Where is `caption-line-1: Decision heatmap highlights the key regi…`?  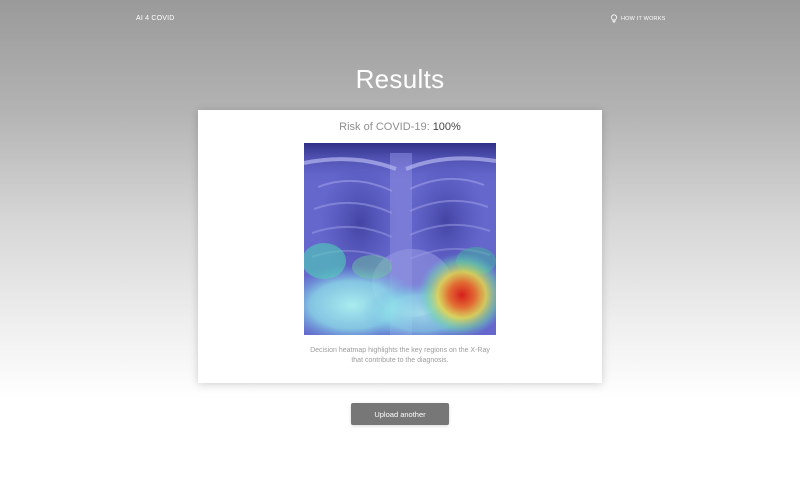 caption-line-1: Decision heatmap highlights the key regi… is located at coordinates (400, 350).